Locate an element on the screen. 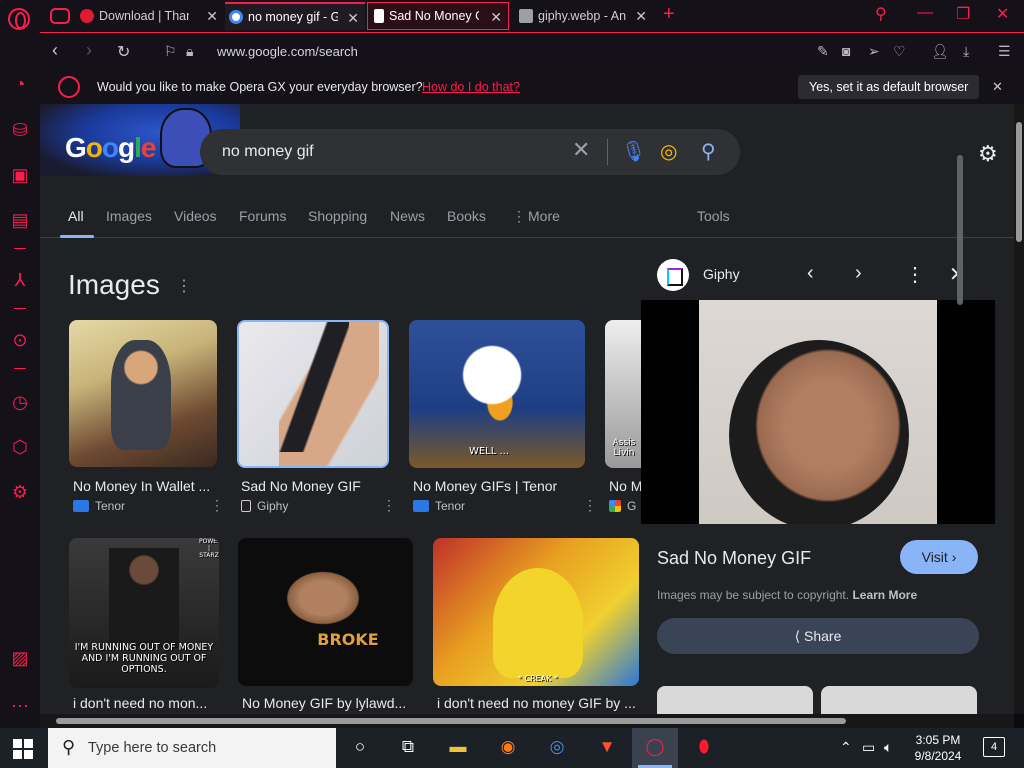 Image resolution: width=1024 pixels, height=768 pixels. location-pin-icon: ⚐ is located at coordinates (170, 51).